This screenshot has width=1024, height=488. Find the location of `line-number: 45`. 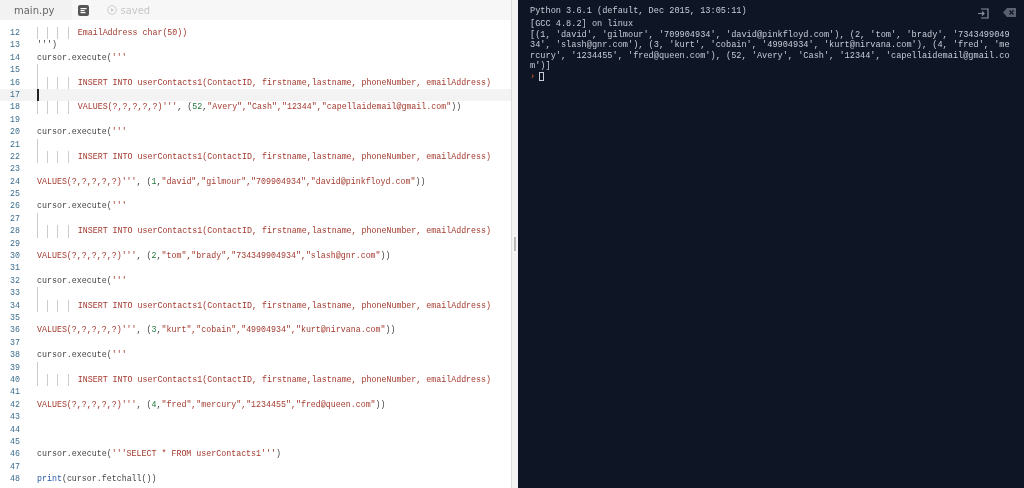

line-number: 45 is located at coordinates (15, 441).